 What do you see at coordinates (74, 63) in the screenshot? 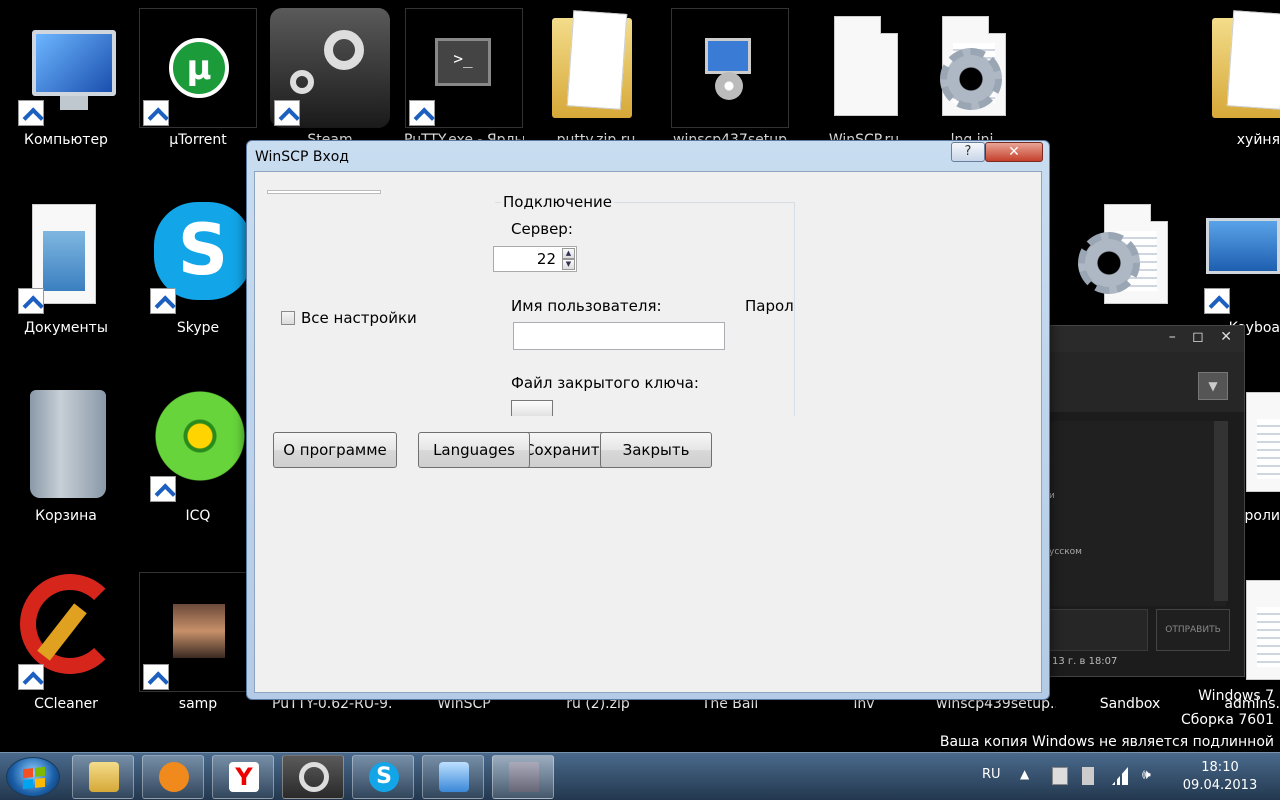
I see `computer-icon` at bounding box center [74, 63].